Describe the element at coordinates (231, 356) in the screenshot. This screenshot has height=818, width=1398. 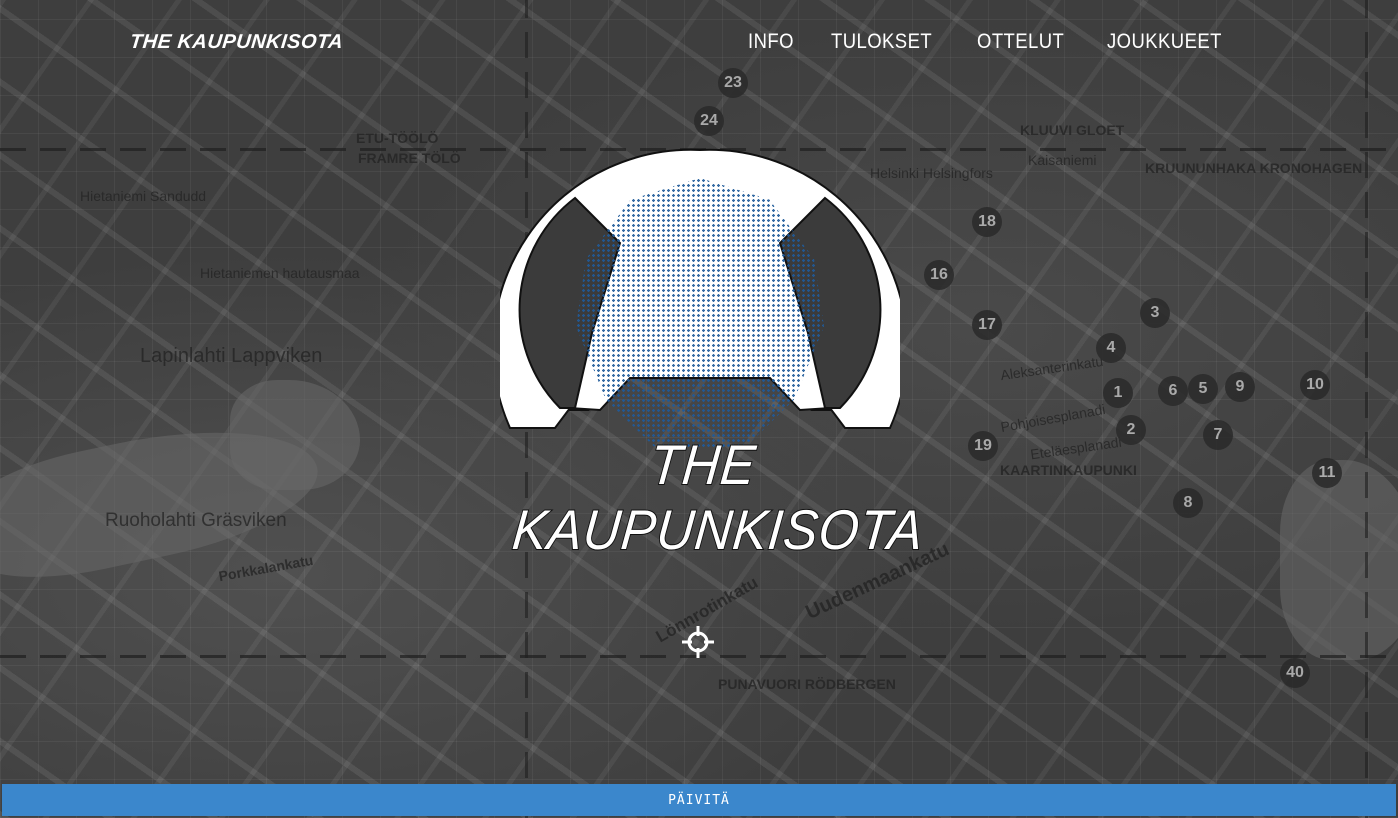
I see `map-label: Lapinlahti Lappviken` at that location.